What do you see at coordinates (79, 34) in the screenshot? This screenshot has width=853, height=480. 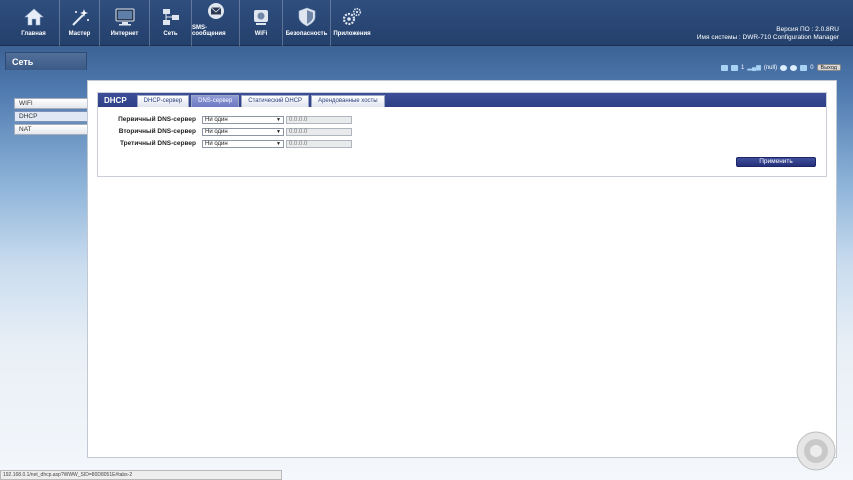 I see `nav-label: Мастер` at bounding box center [79, 34].